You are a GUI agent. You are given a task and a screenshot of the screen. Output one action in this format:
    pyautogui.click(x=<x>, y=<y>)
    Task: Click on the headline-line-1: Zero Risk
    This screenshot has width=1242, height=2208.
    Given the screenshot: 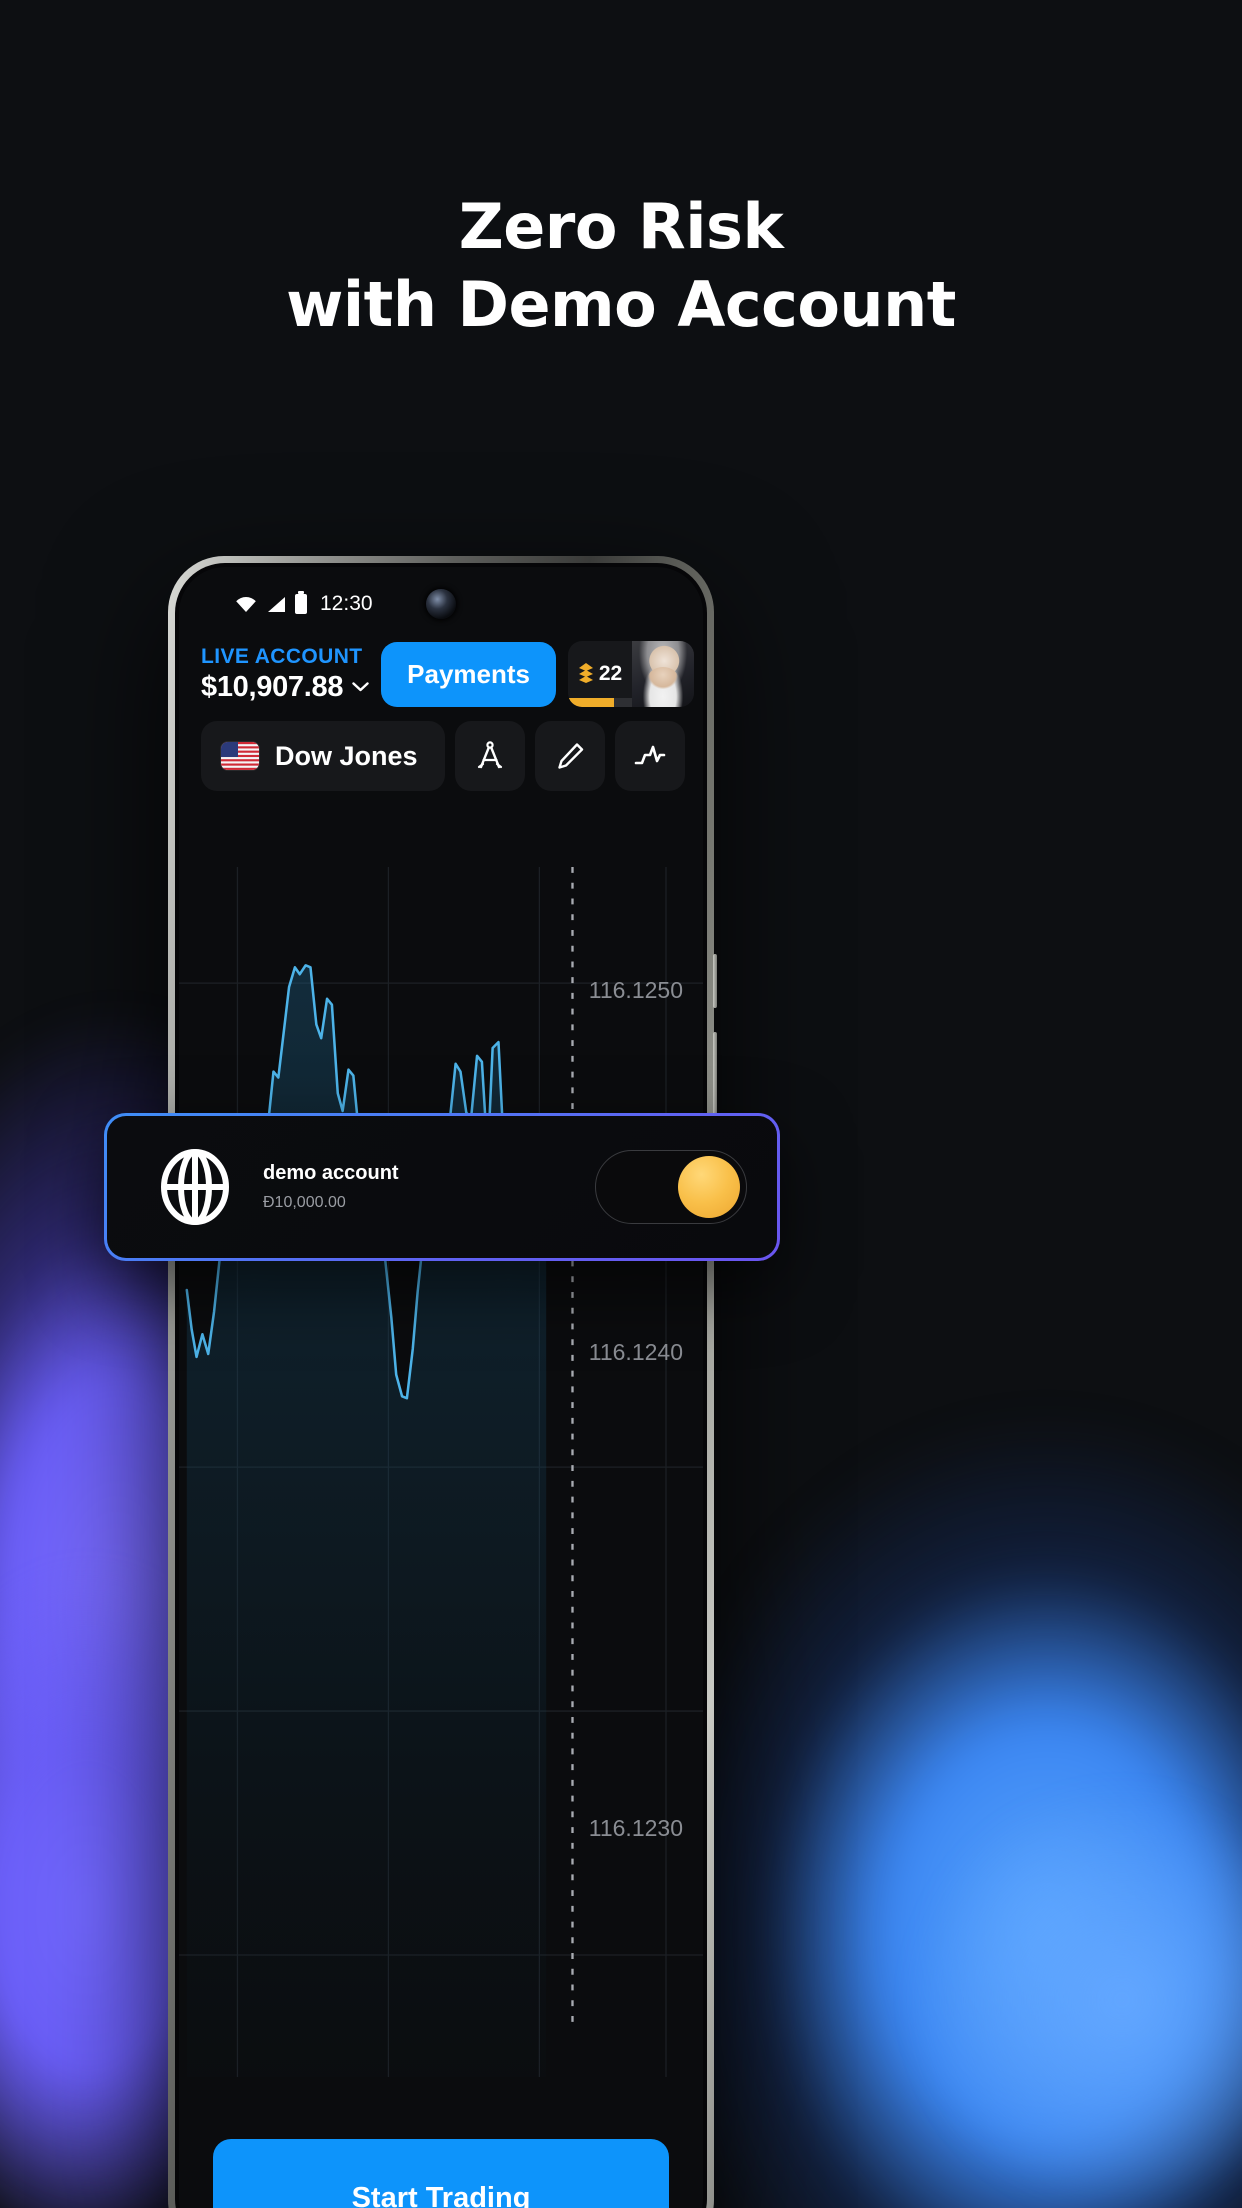 What is the action you would take?
    pyautogui.click(x=621, y=226)
    